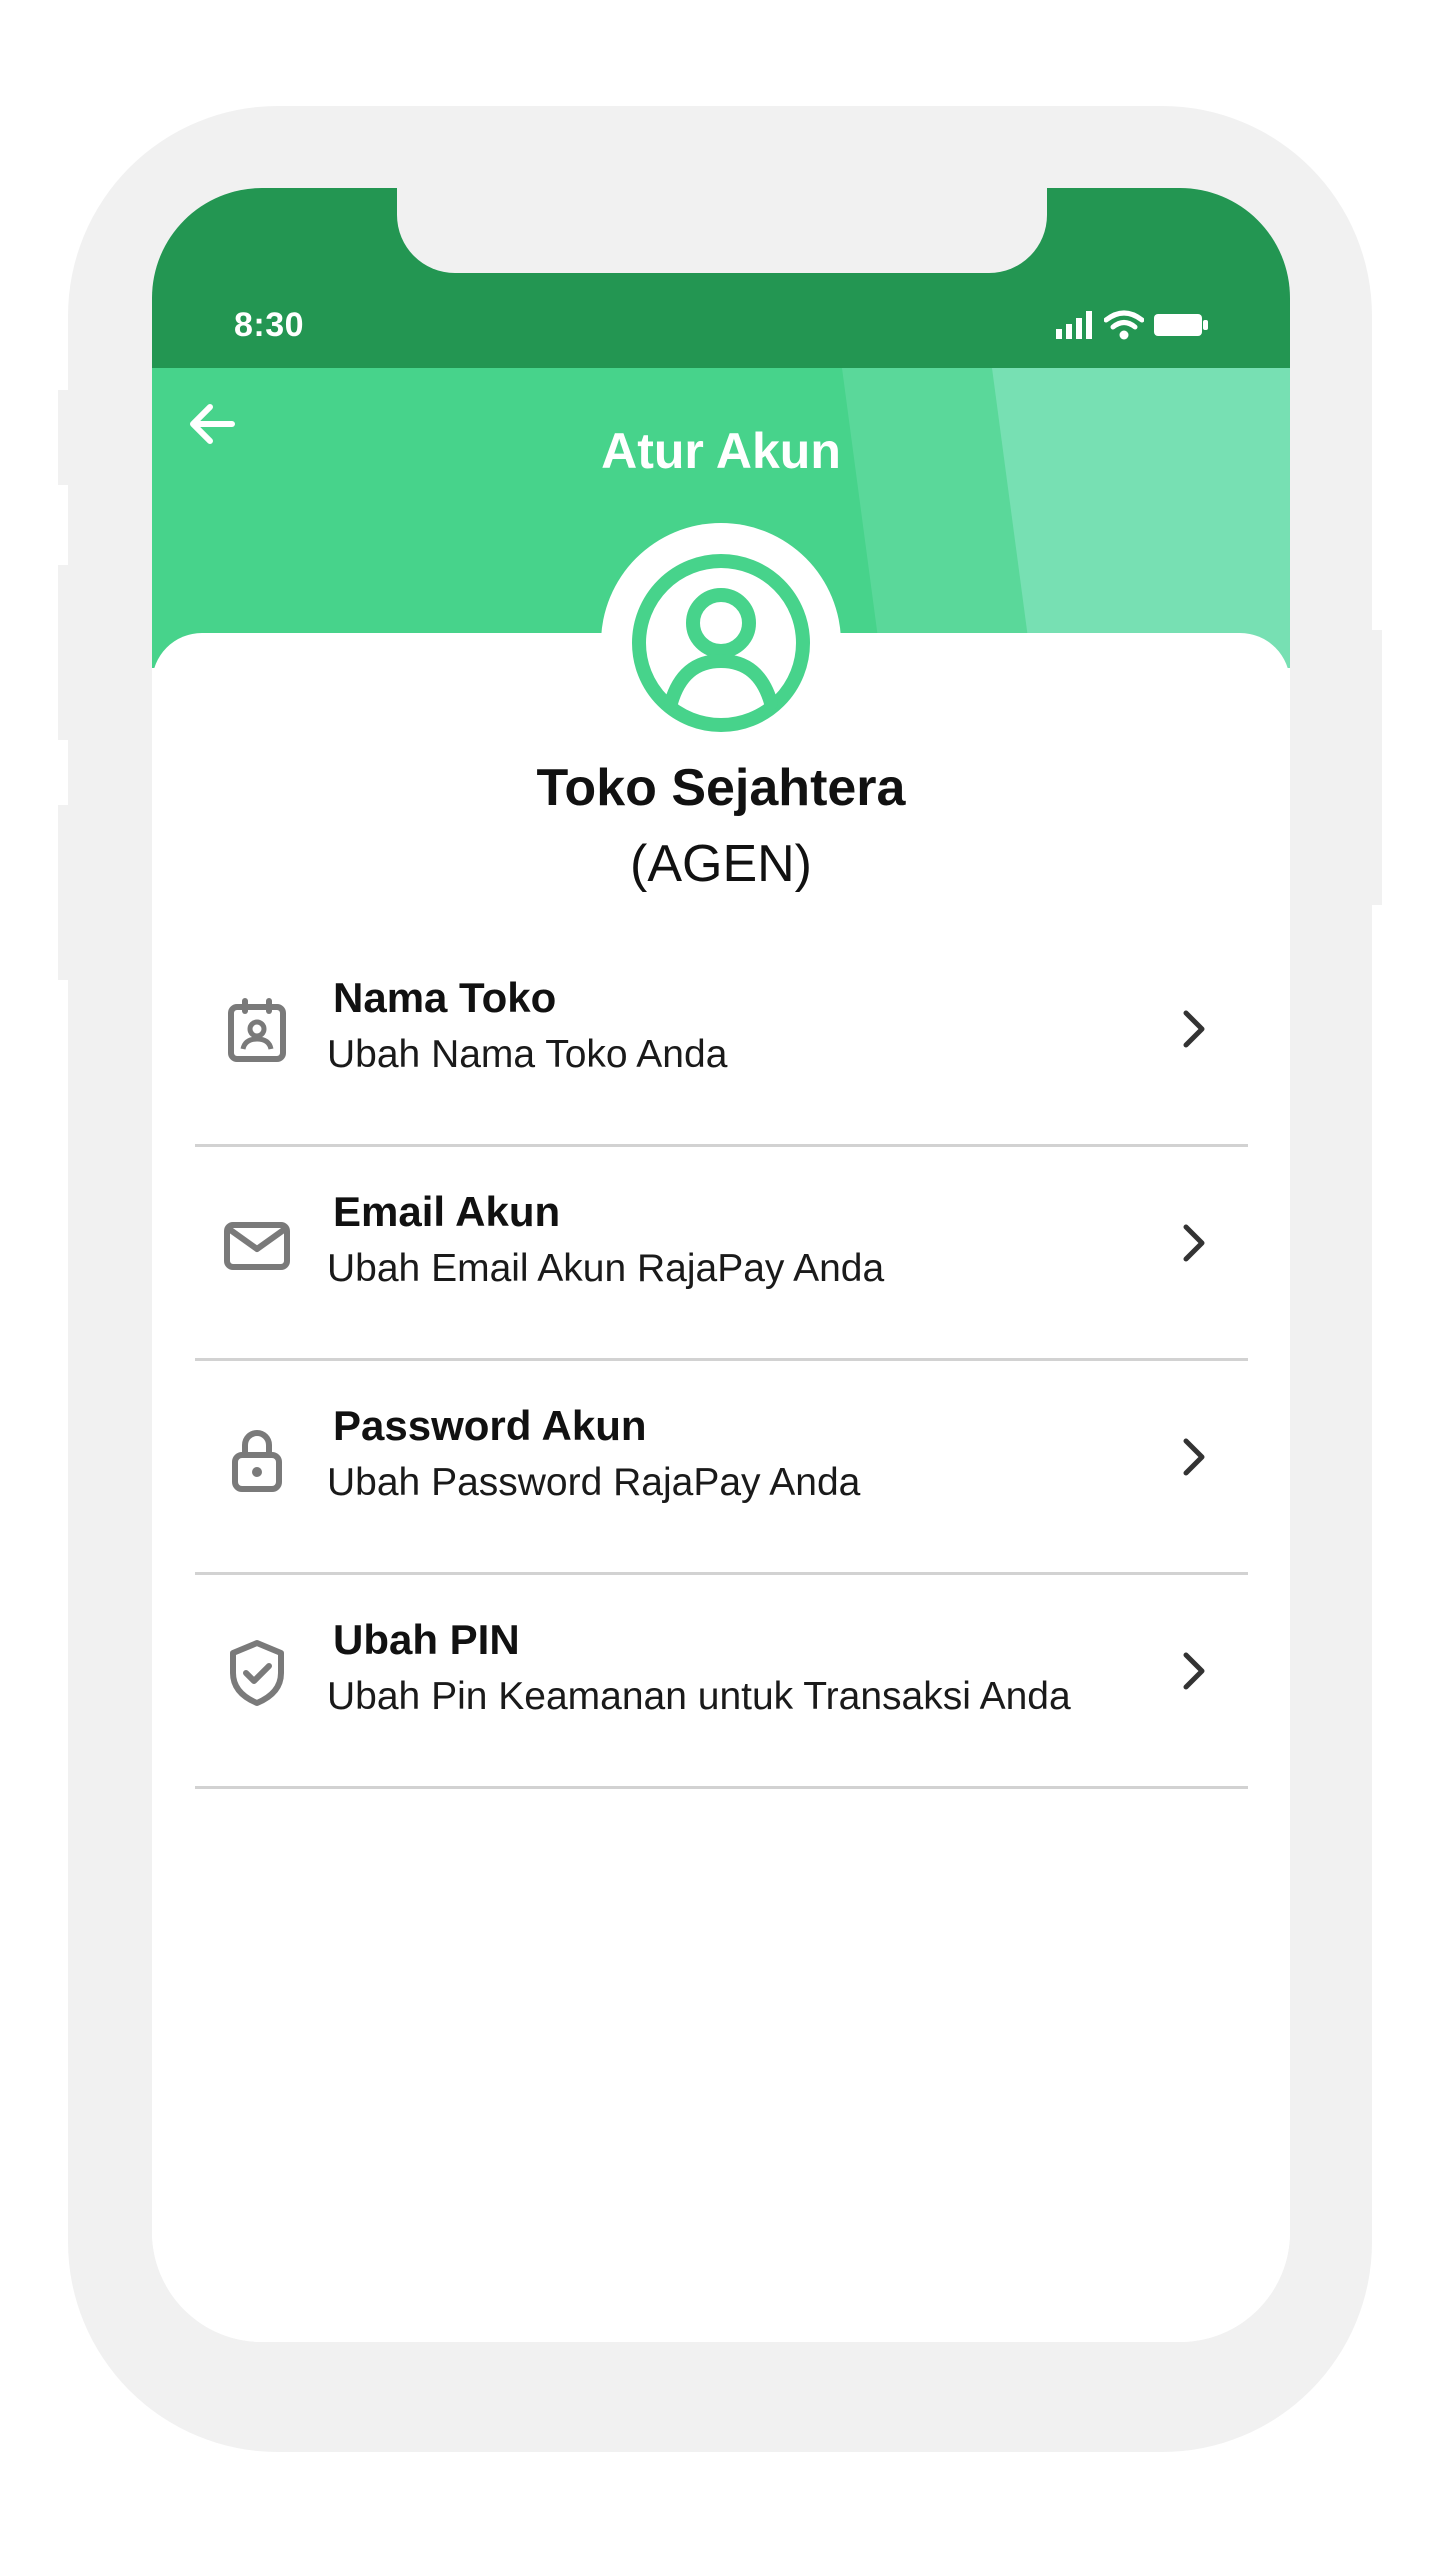 The image size is (1443, 2560). I want to click on menu-item-nama-toko: Nama Toko Ubah Nama Toko Anda, so click(721, 1040).